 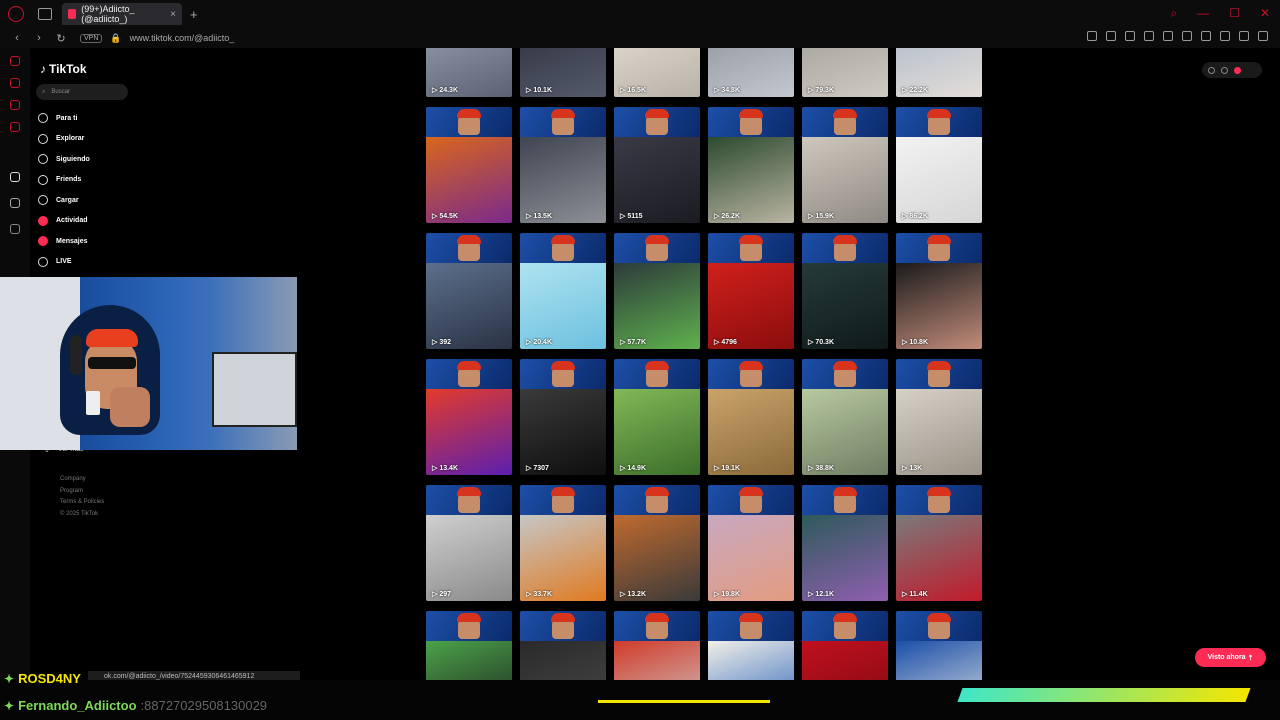 What do you see at coordinates (9, 678) in the screenshot?
I see `chat-badge-icon: ✦` at bounding box center [9, 678].